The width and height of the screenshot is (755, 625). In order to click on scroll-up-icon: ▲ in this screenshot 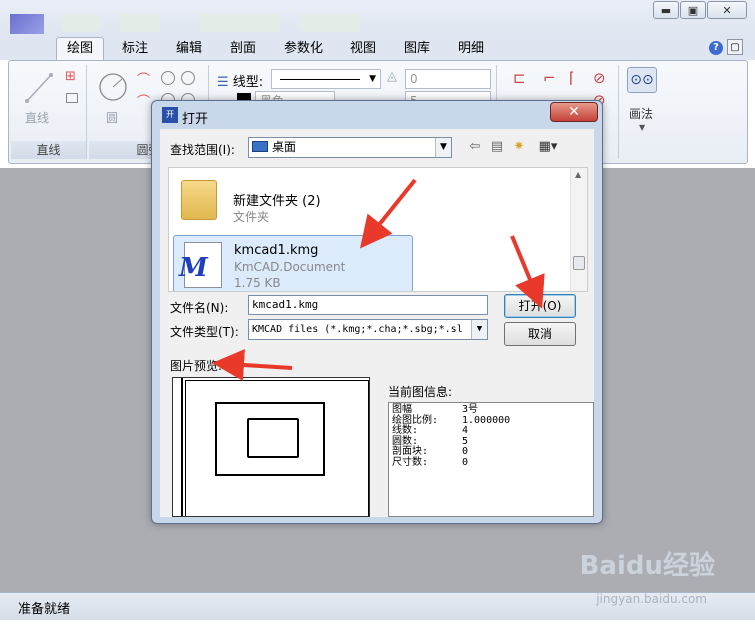, I will do `click(578, 174)`.